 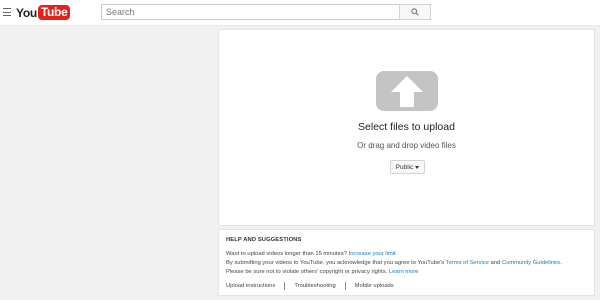 I want to click on hamburger-menu-icon, so click(x=7, y=12).